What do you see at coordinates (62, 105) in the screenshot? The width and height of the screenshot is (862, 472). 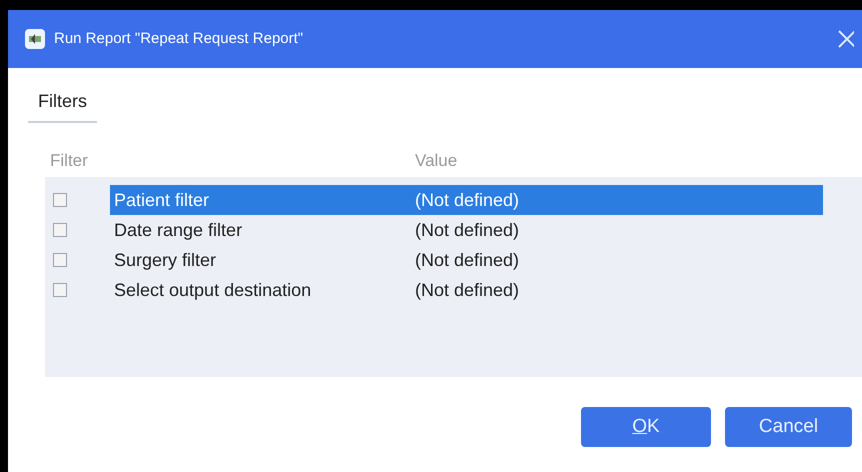 I see `filters-tab: Filters` at bounding box center [62, 105].